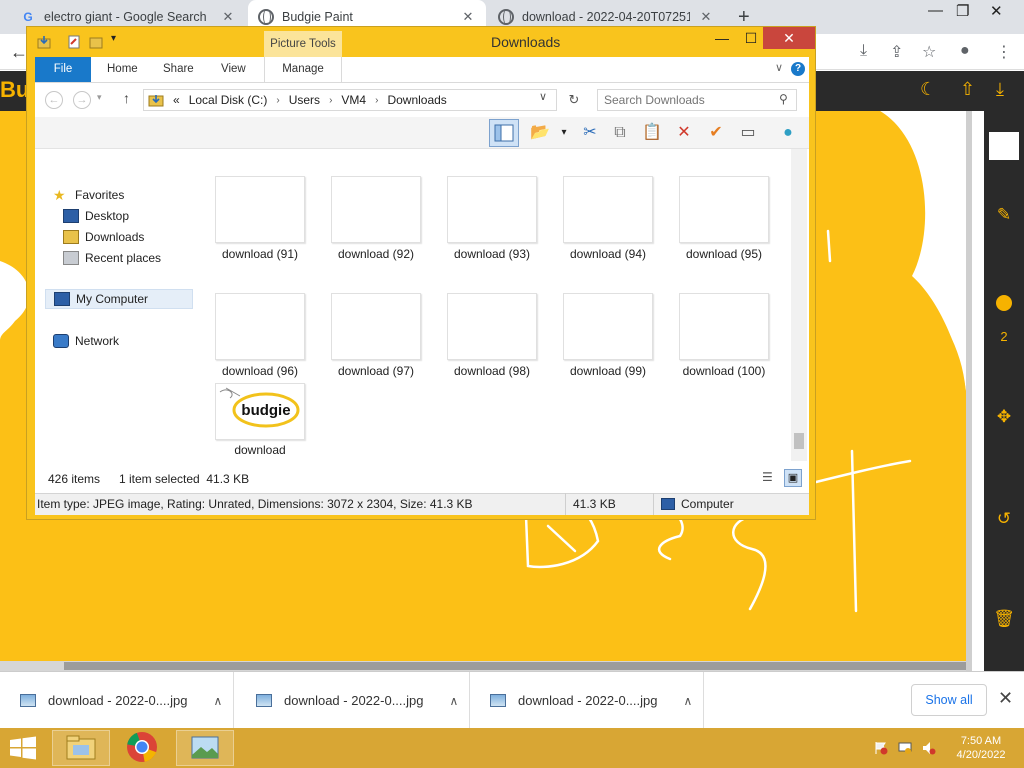 Image resolution: width=1024 pixels, height=768 pixels. I want to click on share-icon: ⇪, so click(896, 52).